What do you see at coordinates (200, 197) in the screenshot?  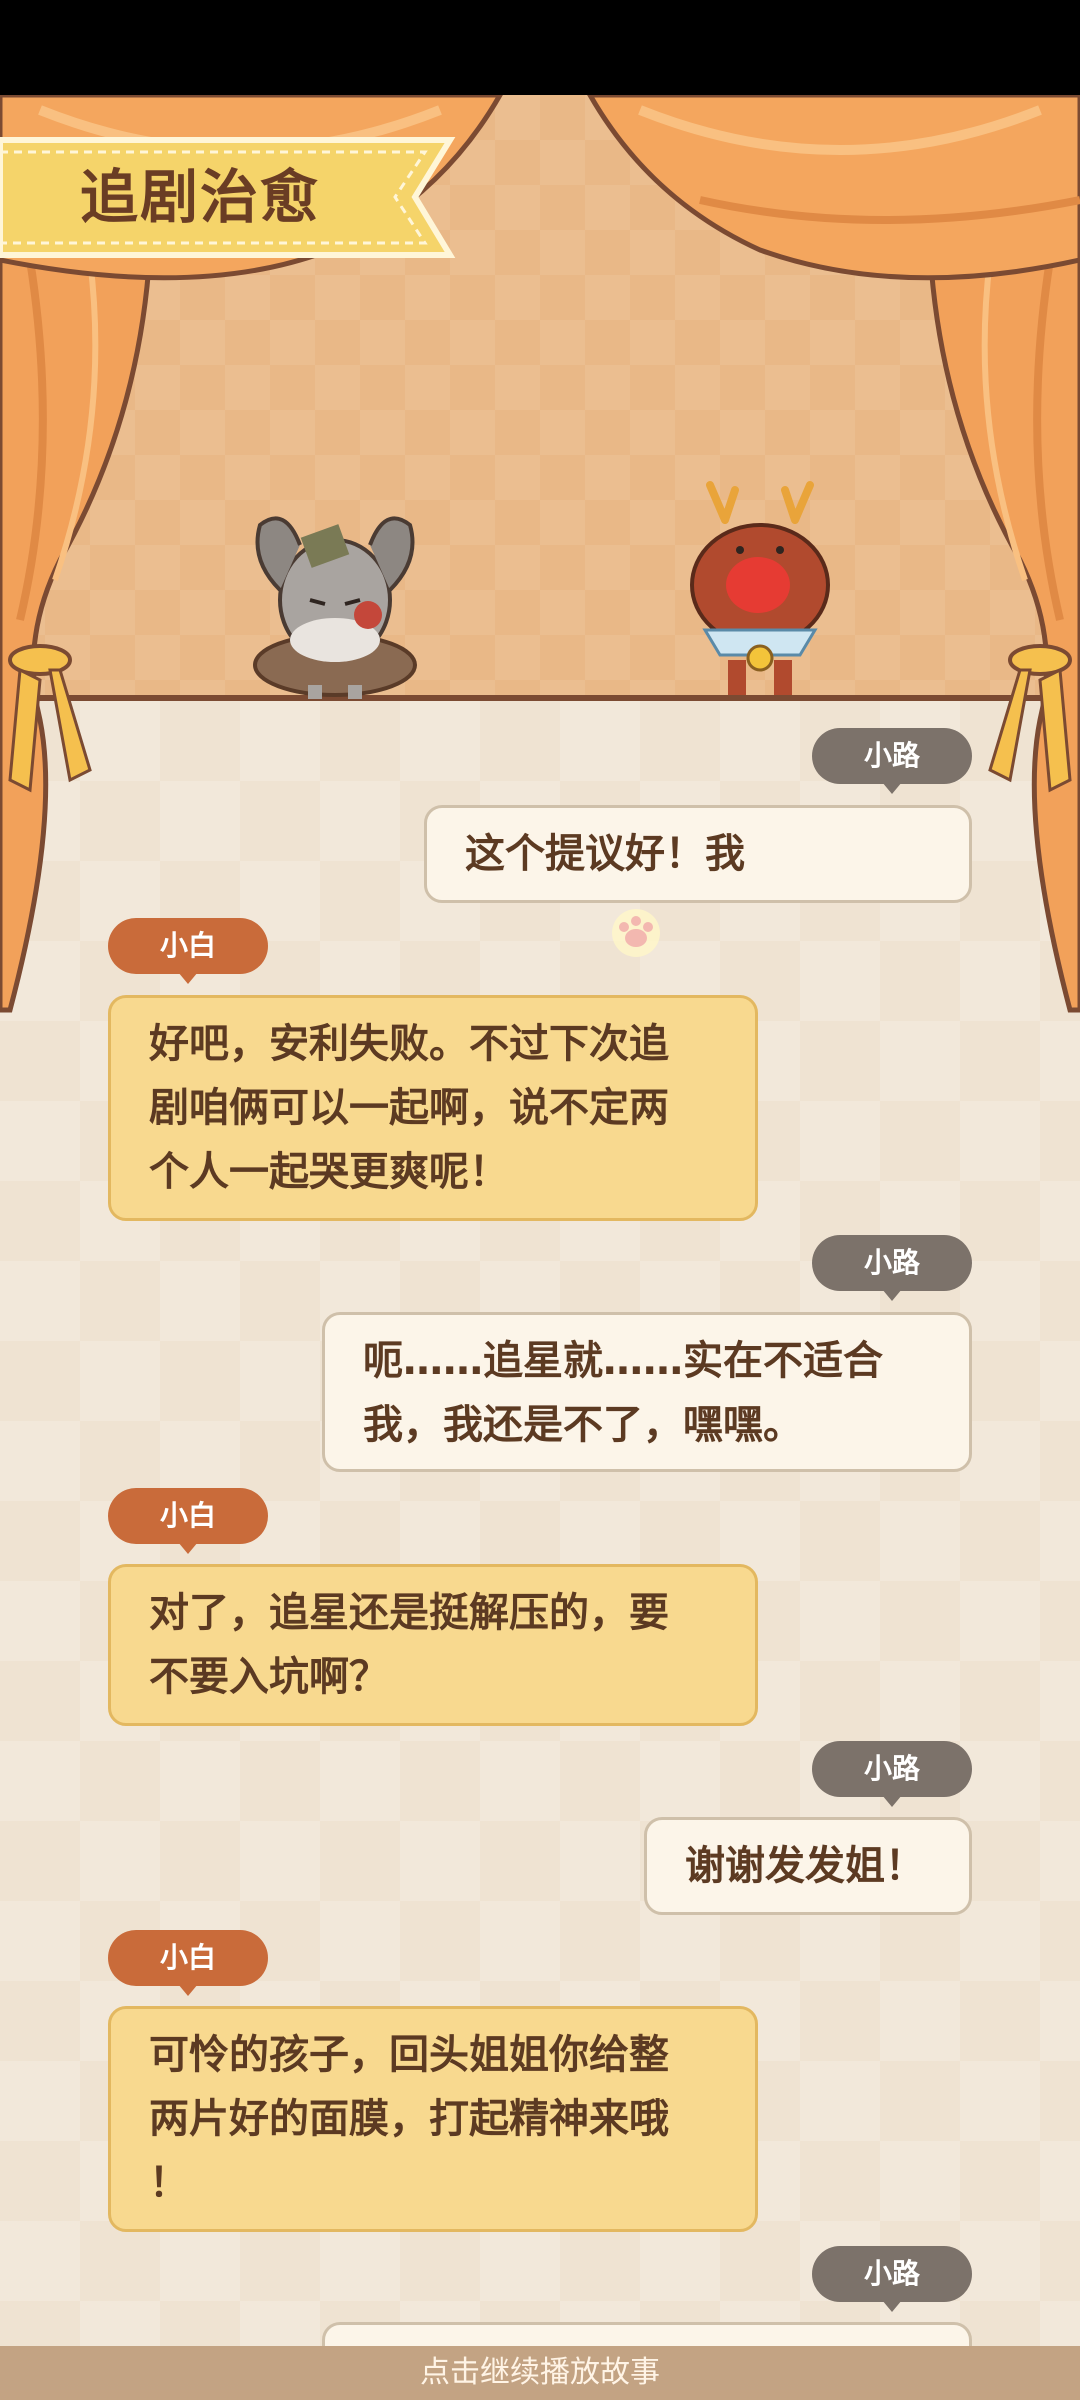 I see `page-title: 追剧治愈` at bounding box center [200, 197].